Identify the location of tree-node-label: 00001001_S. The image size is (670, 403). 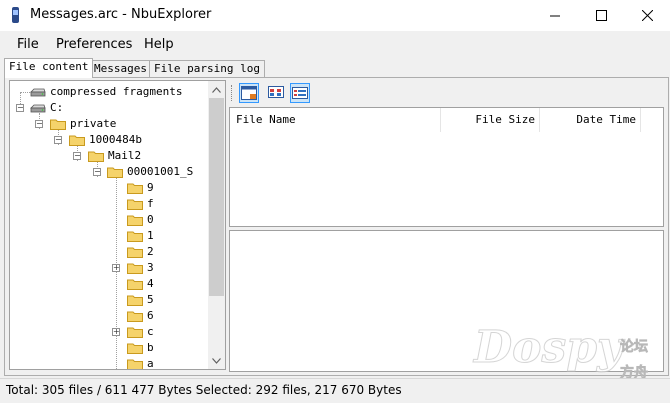
(160, 171).